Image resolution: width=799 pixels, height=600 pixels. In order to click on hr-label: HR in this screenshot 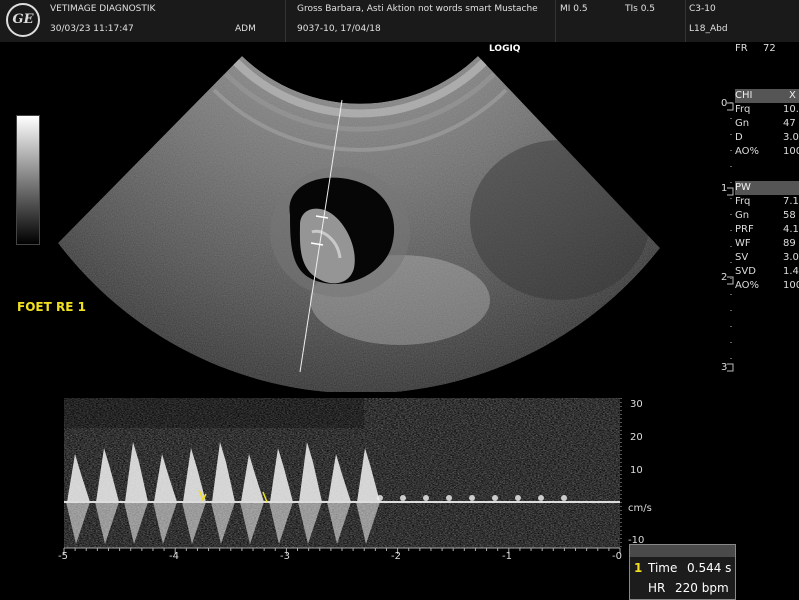, I will do `click(657, 588)`.